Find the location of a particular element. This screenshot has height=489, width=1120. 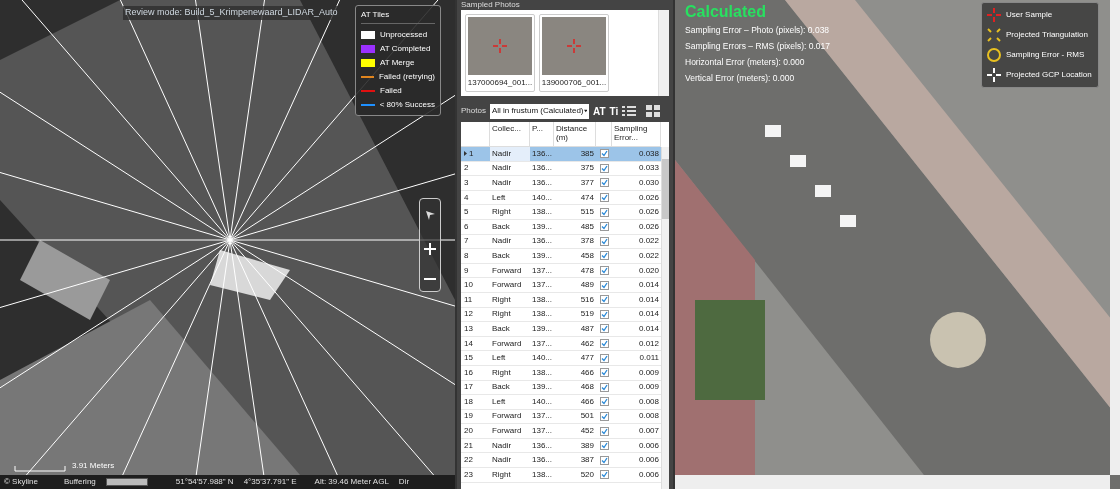

table-cell-text: 478 is located at coordinates (587, 270).